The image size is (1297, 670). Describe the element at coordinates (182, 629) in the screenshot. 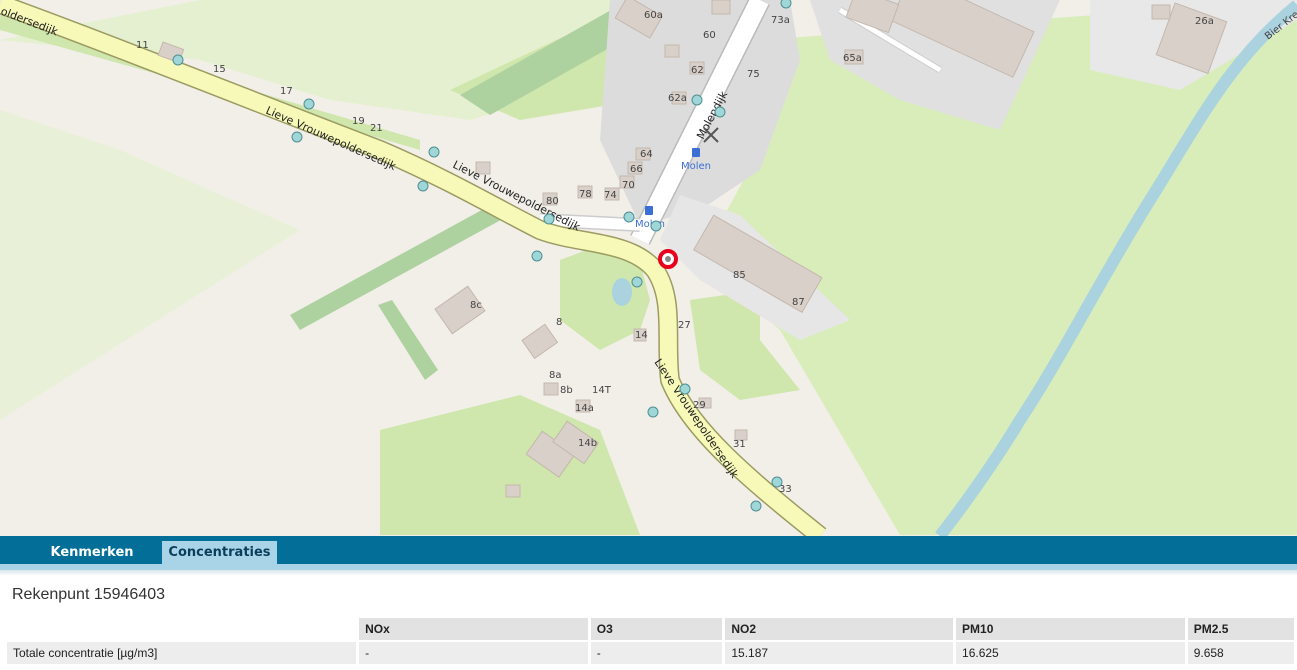

I see `table-header-blank` at that location.